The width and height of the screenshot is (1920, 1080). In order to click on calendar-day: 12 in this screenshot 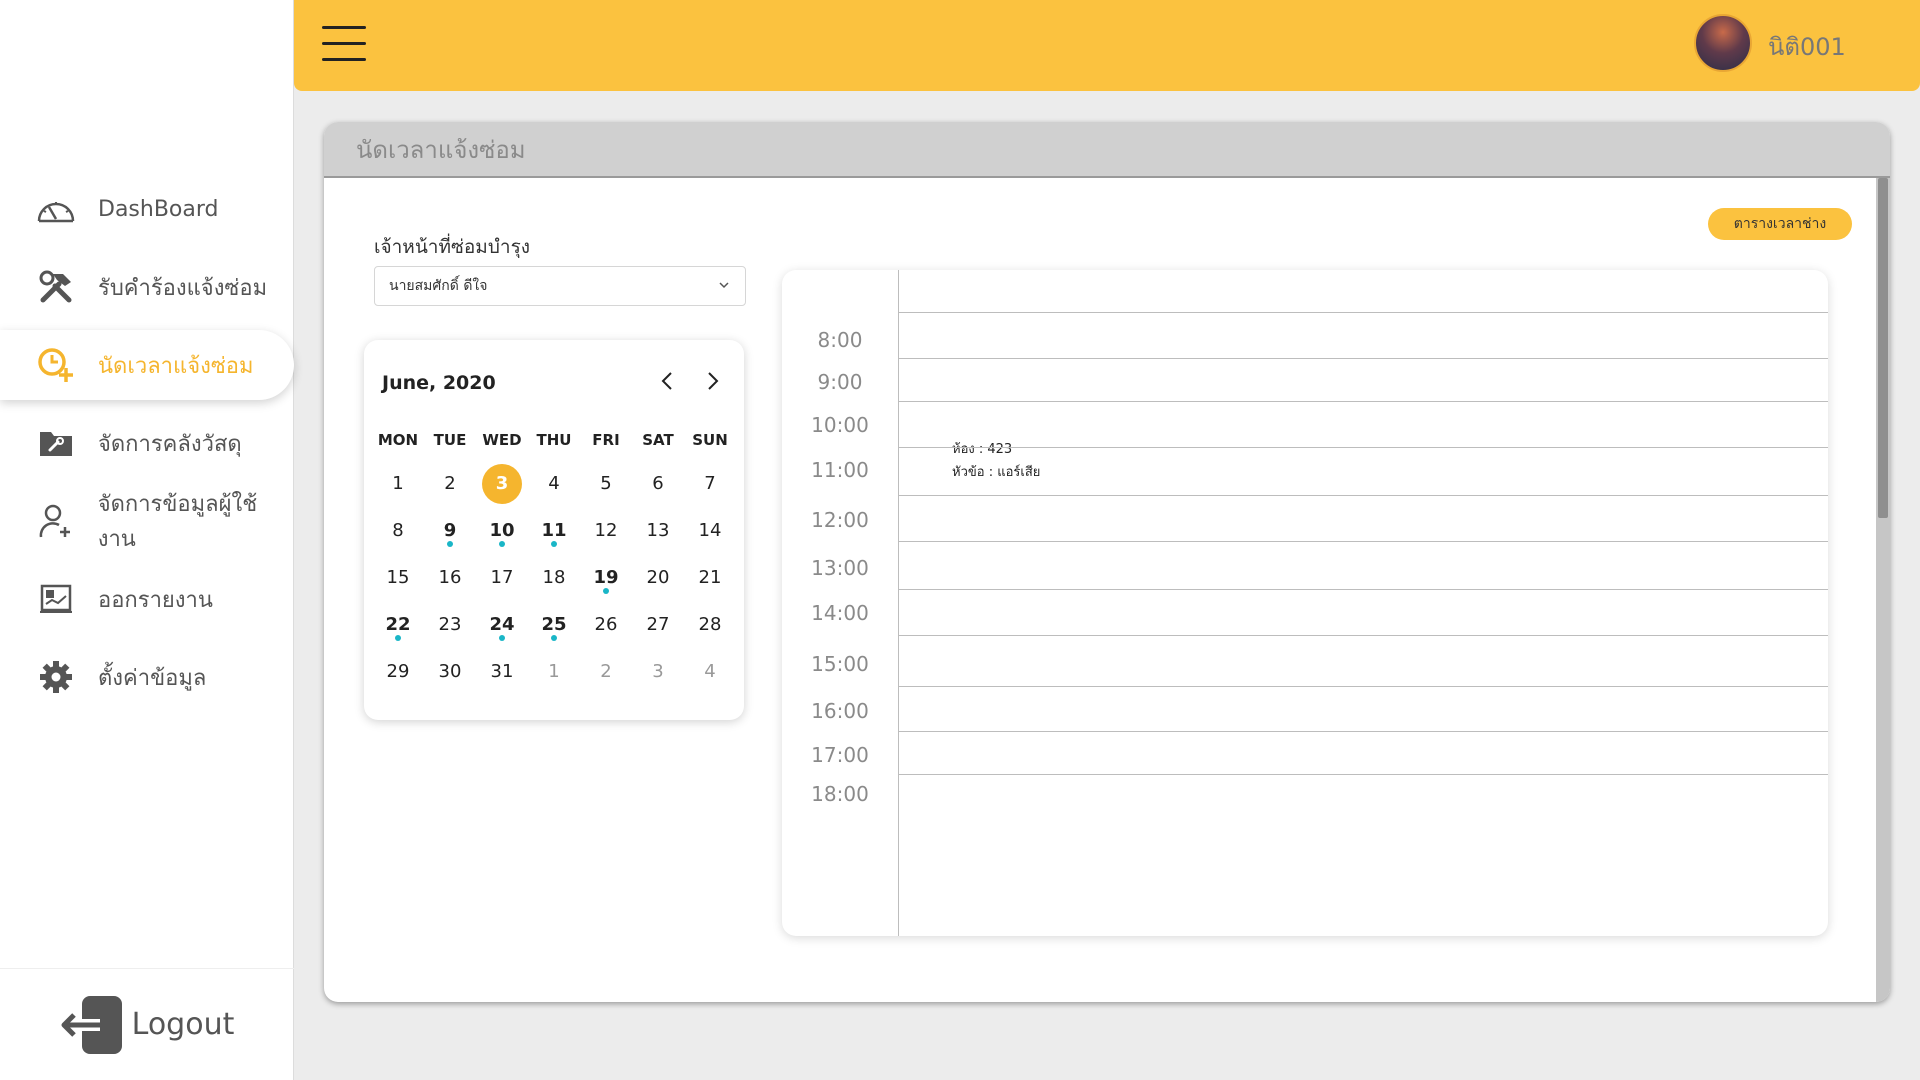, I will do `click(606, 530)`.